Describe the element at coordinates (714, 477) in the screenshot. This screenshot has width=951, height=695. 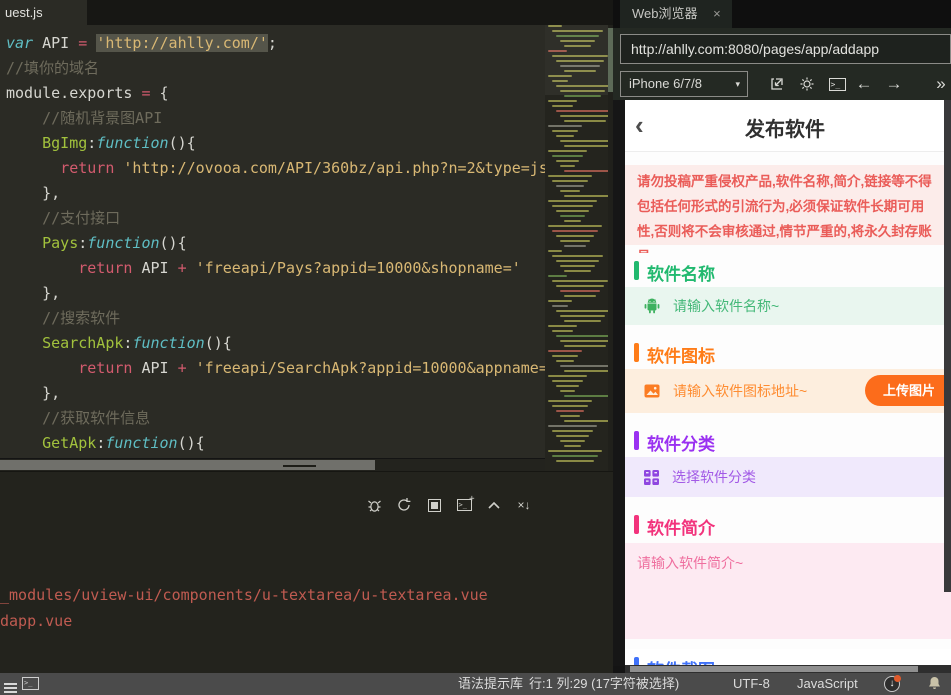
I see `app-category-placeholder: 选择软件分类` at that location.